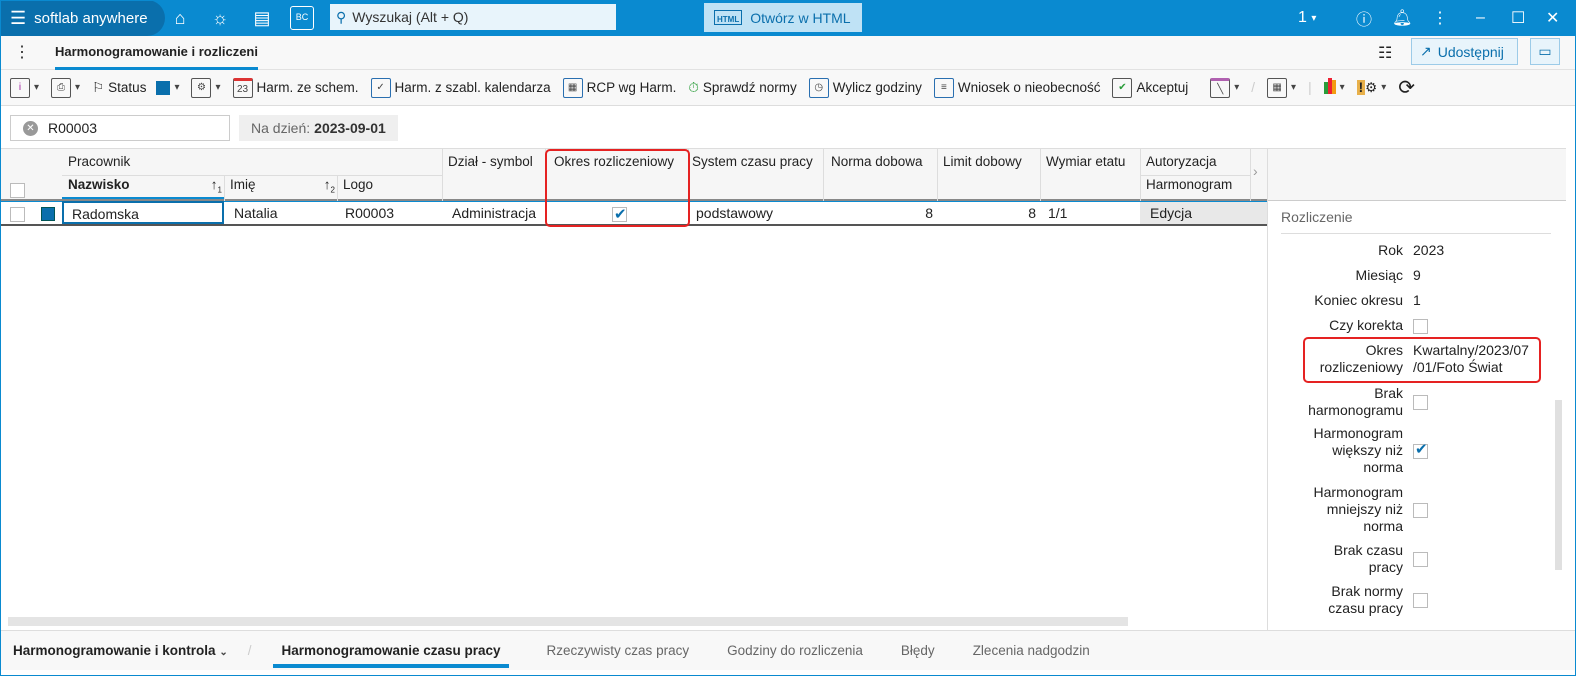 This screenshot has width=1576, height=676. I want to click on header-logo: Logo, so click(355, 184).